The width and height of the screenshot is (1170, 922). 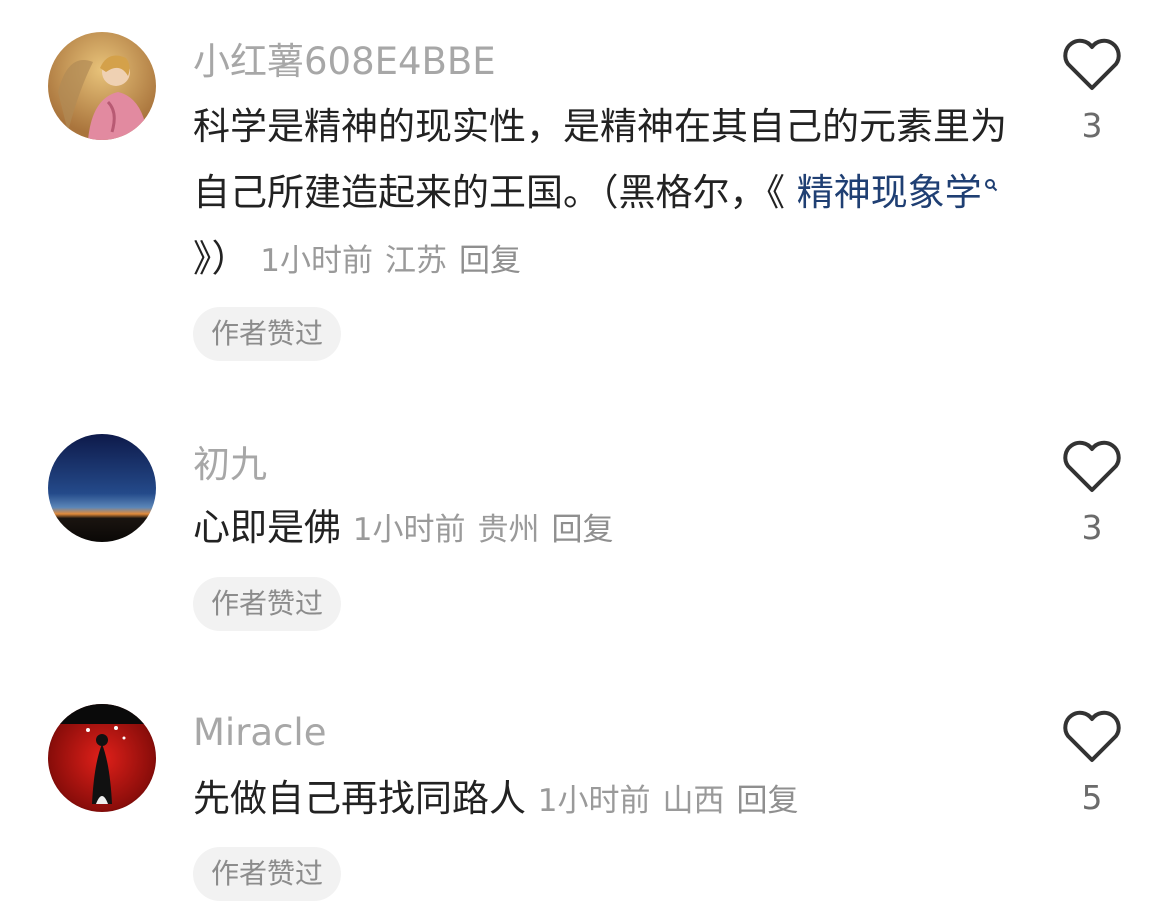 I want to click on comment-text-part: 》）, so click(x=221, y=258).